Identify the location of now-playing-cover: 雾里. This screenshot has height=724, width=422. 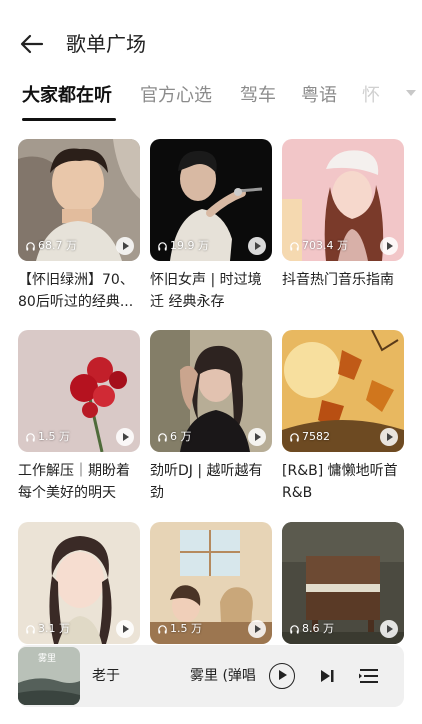
(49, 676).